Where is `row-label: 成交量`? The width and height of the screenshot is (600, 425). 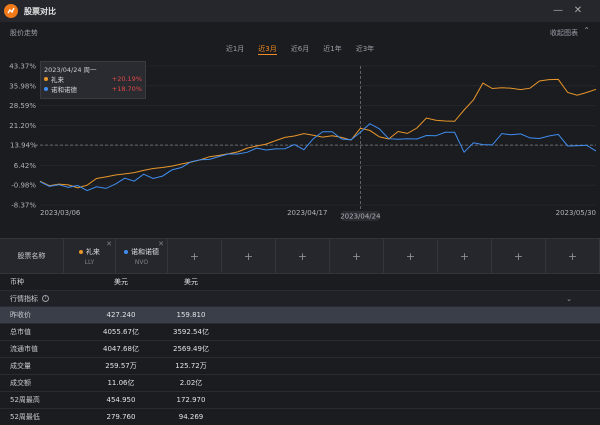
row-label: 成交量 is located at coordinates (20, 366).